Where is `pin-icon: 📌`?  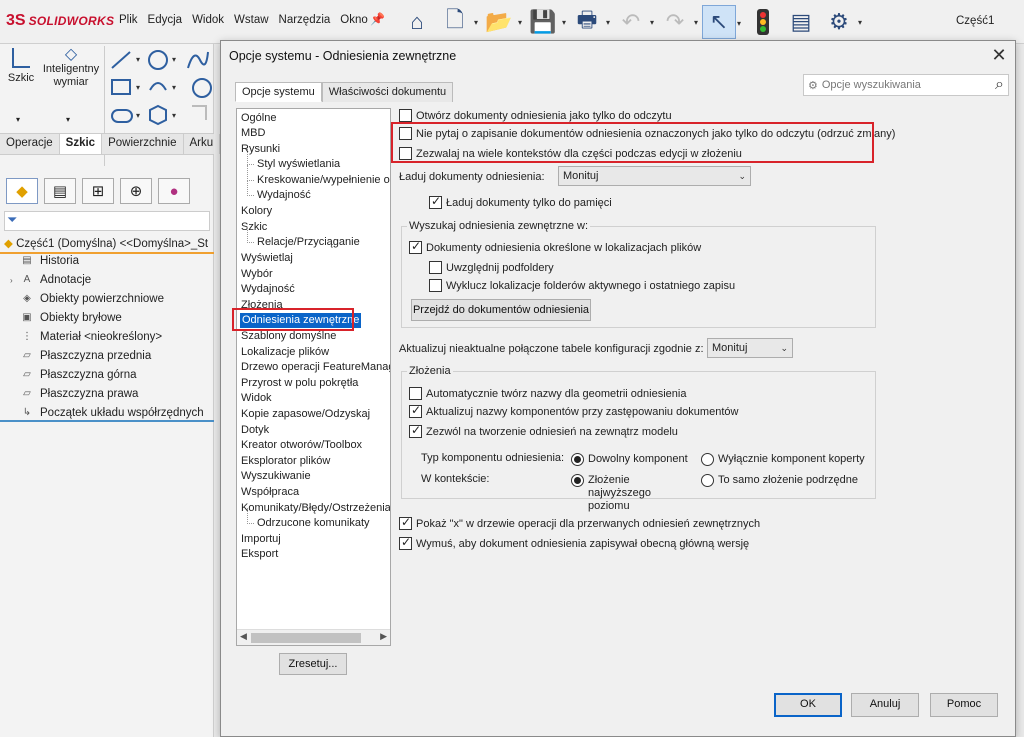
pin-icon: 📌 is located at coordinates (377, 19).